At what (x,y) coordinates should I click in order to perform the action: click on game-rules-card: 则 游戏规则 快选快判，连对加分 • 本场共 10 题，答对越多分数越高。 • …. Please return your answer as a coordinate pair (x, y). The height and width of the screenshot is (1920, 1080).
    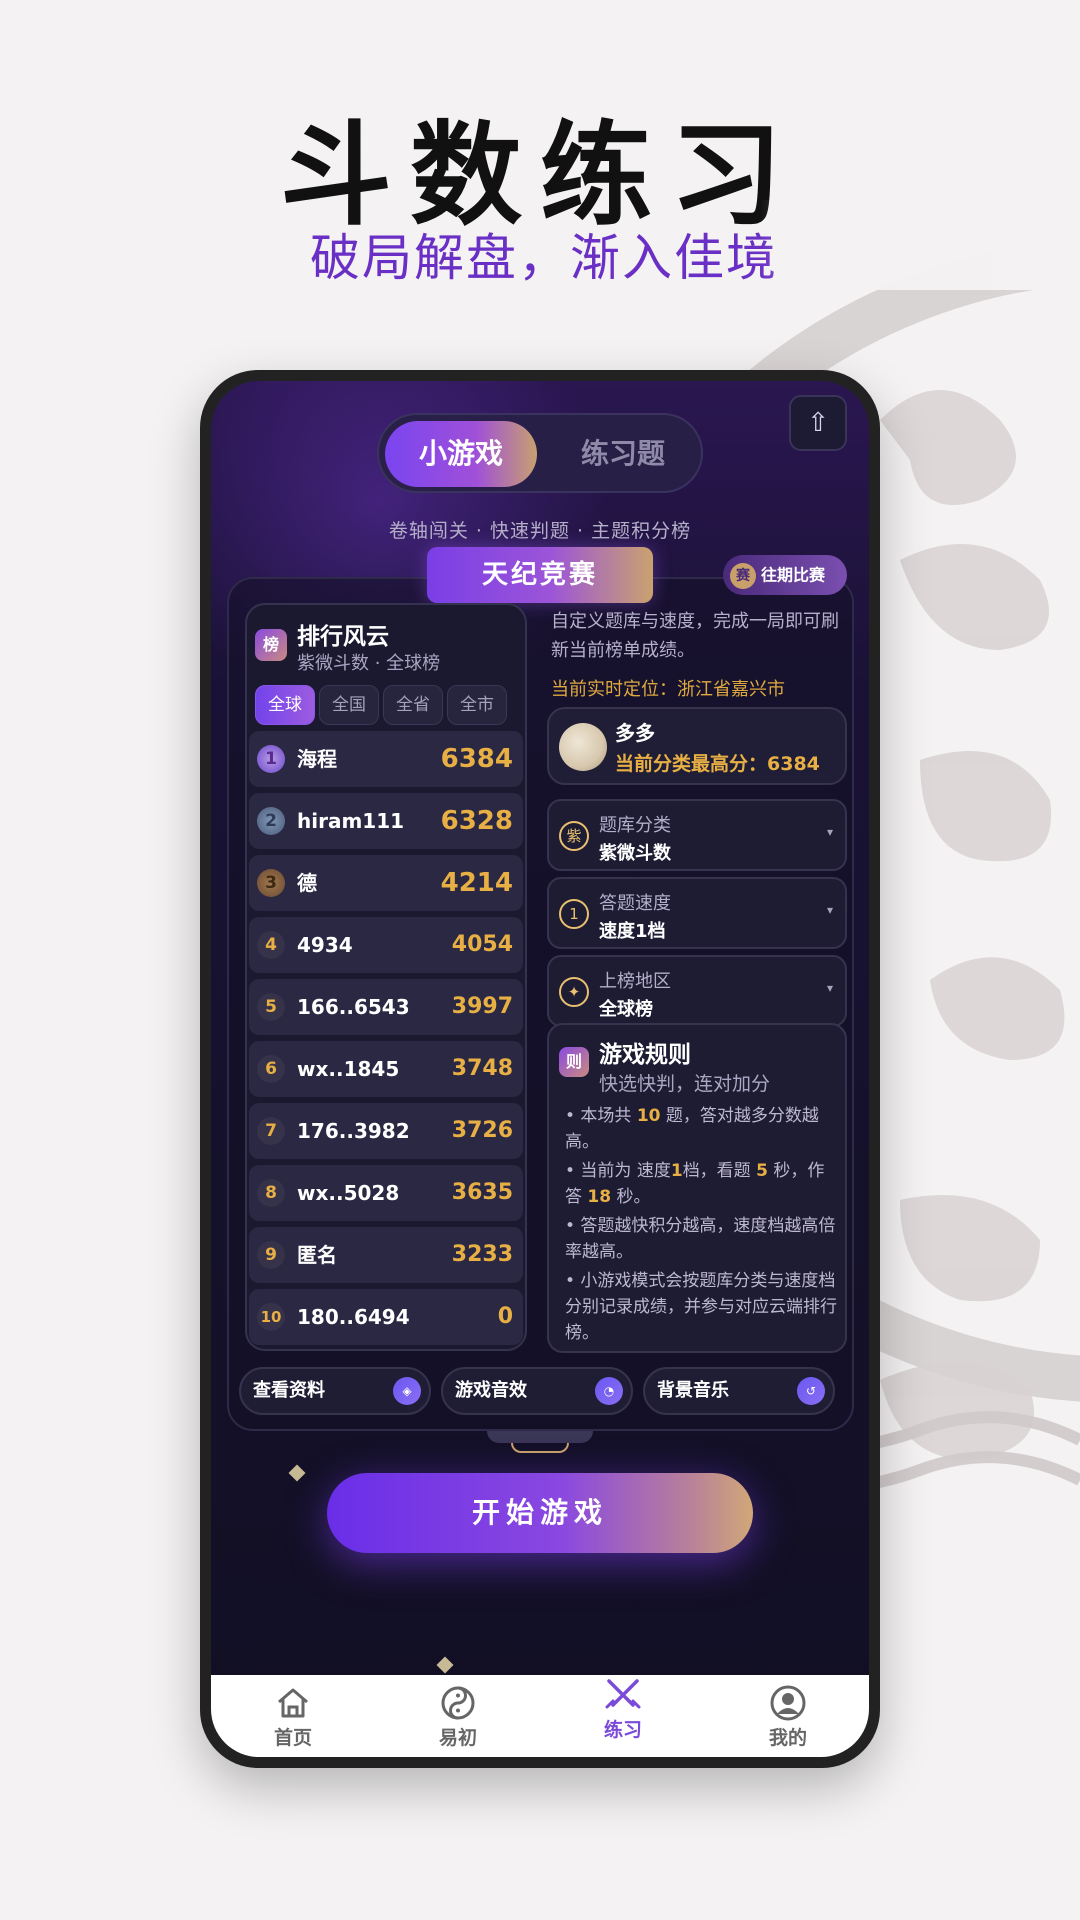
    Looking at the image, I should click on (697, 1188).